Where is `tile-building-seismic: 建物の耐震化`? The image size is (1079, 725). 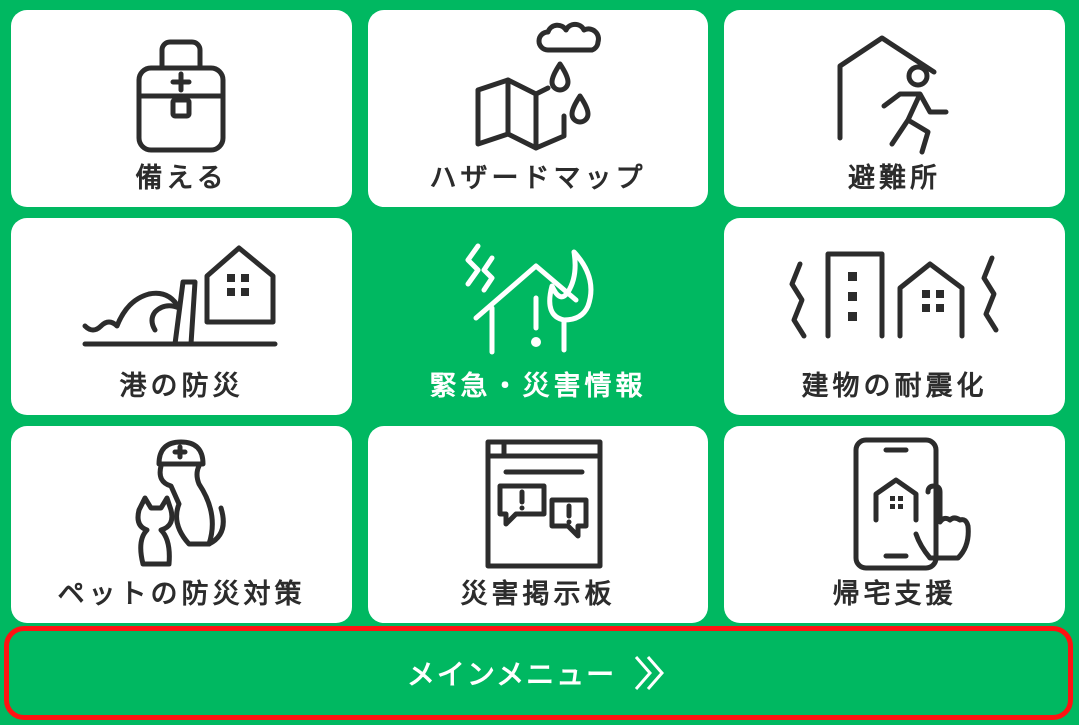 tile-building-seismic: 建物の耐震化 is located at coordinates (894, 316).